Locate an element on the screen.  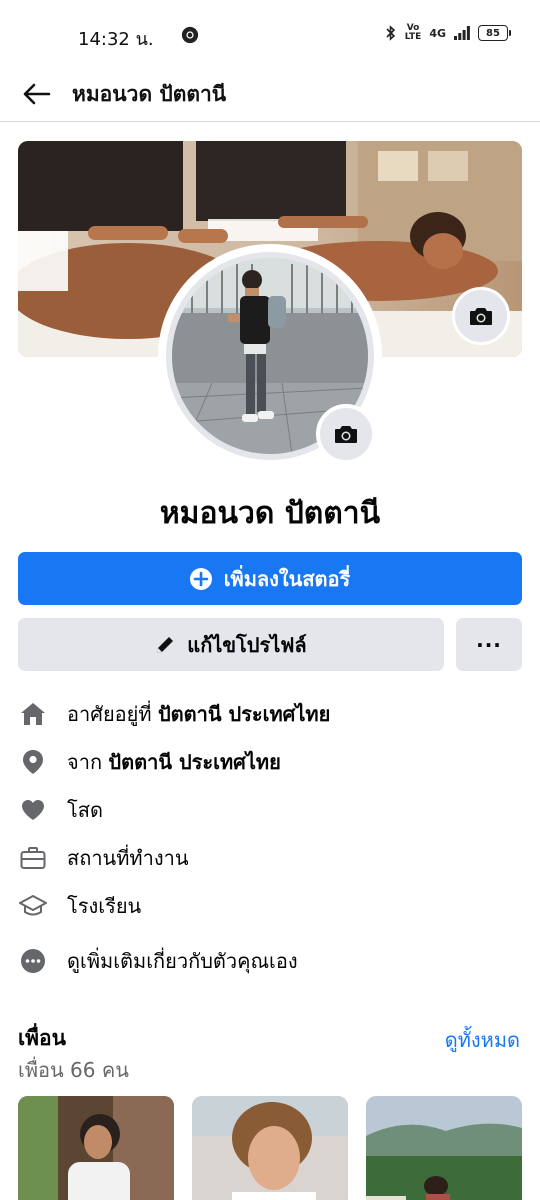
status-bar: 14:32 น. Vo LTE 4G 85 is located at coordinates (270, 35).